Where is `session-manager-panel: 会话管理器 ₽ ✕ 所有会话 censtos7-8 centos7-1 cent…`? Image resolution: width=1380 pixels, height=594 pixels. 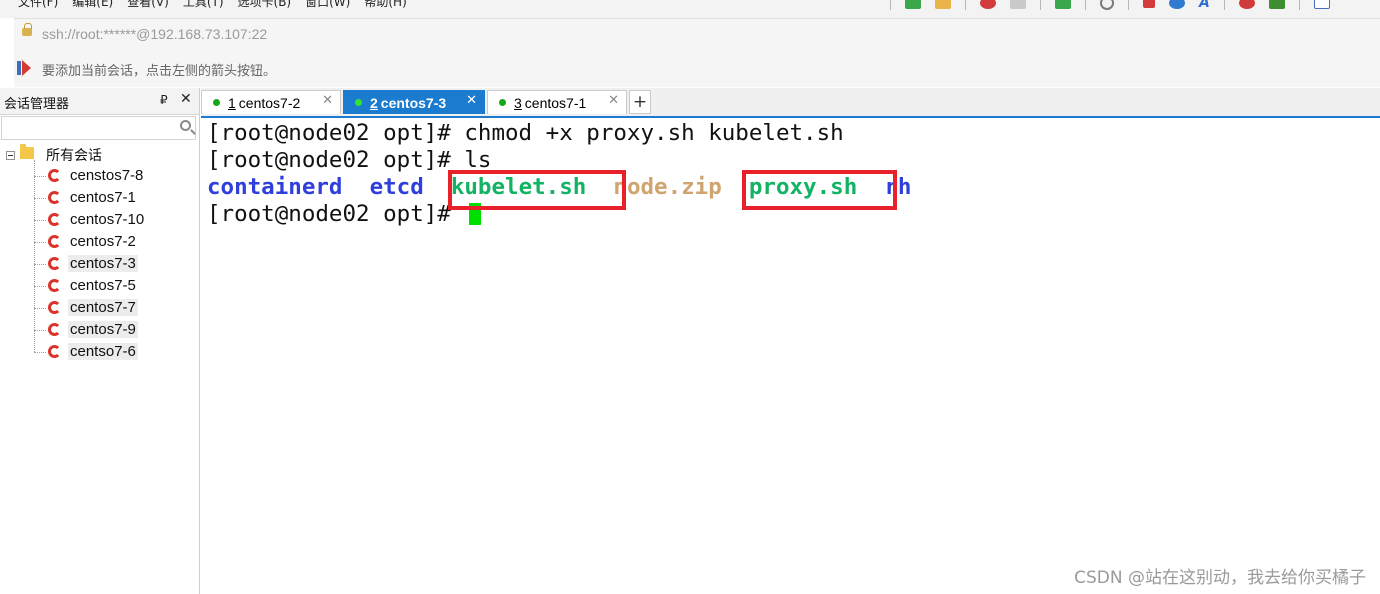
session-manager-panel: 会话管理器 ₽ ✕ 所有会话 censtos7-8 centos7-1 cent… is located at coordinates (100, 341).